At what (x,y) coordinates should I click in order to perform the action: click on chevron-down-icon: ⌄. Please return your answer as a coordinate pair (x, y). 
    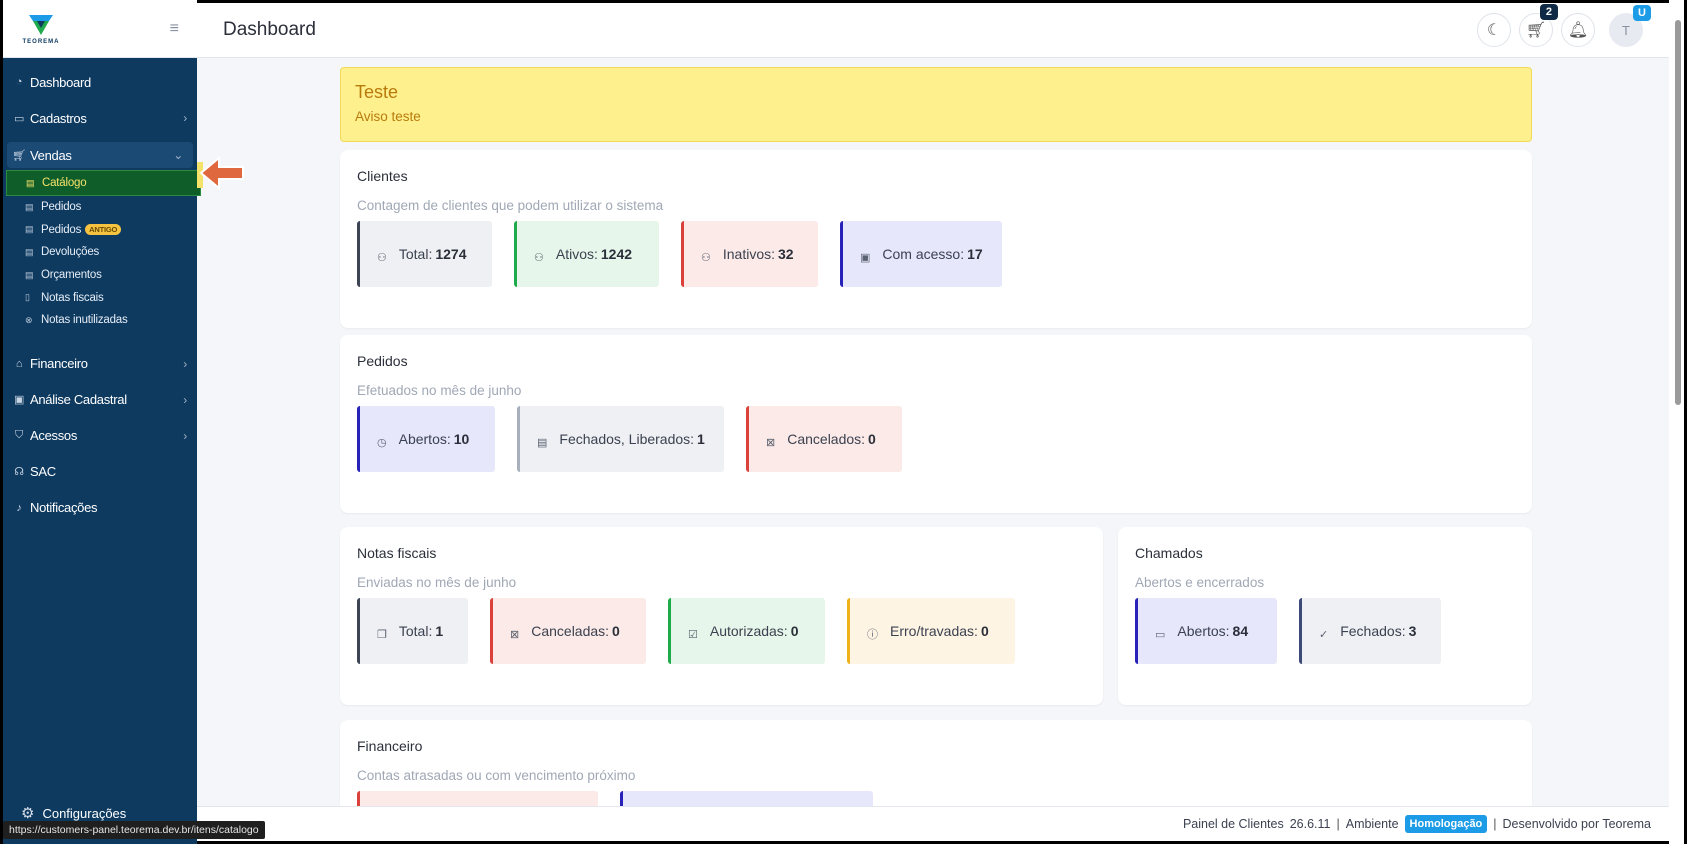
    Looking at the image, I should click on (178, 155).